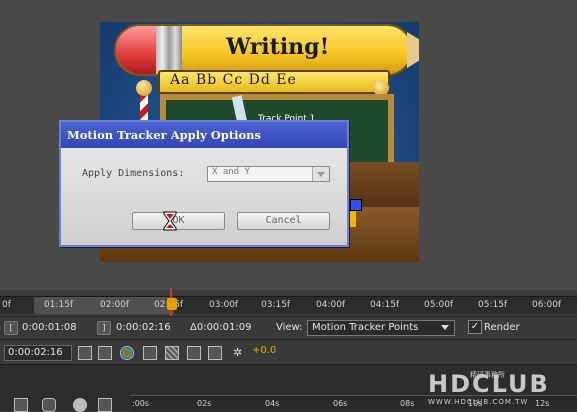 Image resolution: width=577 pixels, height=412 pixels. What do you see at coordinates (331, 305) in the screenshot?
I see `ruler-tick: 04:00f` at bounding box center [331, 305].